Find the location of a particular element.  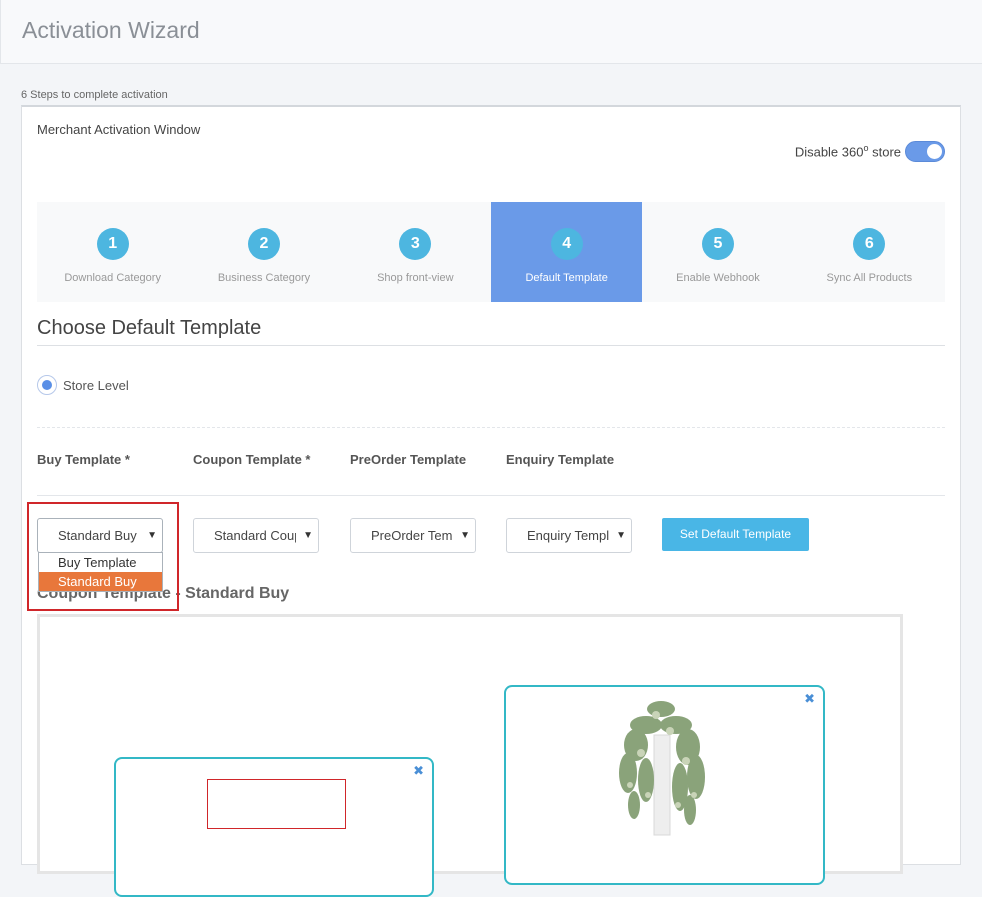

toggle-label: Disable 360o store is located at coordinates (847, 151).